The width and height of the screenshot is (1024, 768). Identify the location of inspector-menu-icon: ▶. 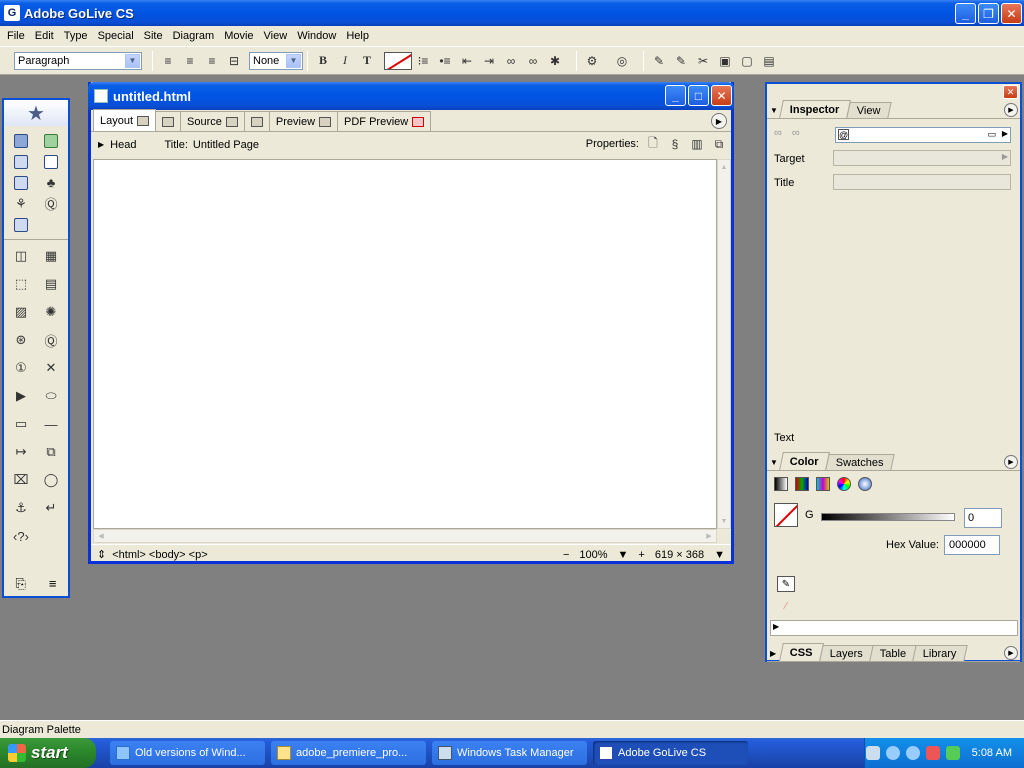
(1011, 110).